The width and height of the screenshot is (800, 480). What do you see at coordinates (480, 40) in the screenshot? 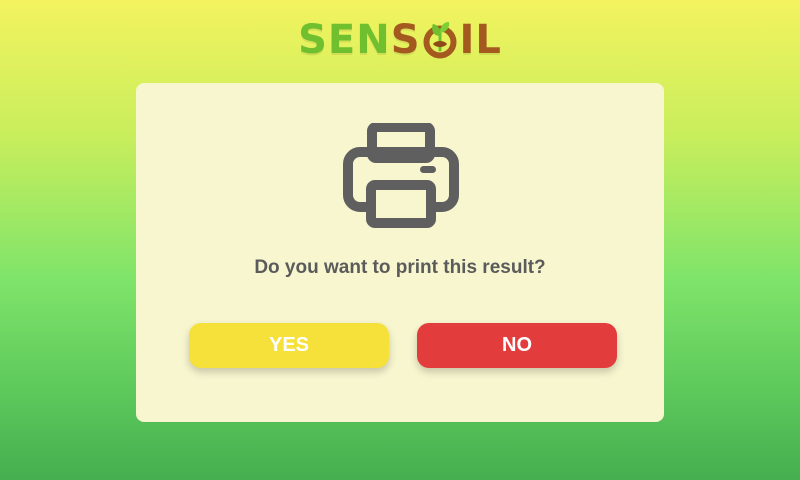
I see `brand-text-il: IL` at bounding box center [480, 40].